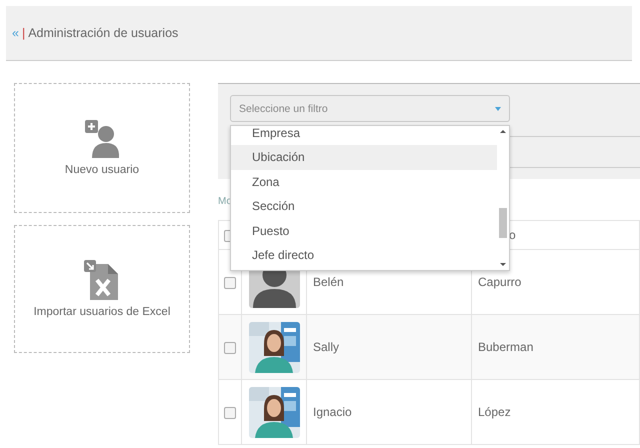 The image size is (640, 448). Describe the element at coordinates (102, 170) in the screenshot. I see `card-label: Nuevo usuario` at that location.